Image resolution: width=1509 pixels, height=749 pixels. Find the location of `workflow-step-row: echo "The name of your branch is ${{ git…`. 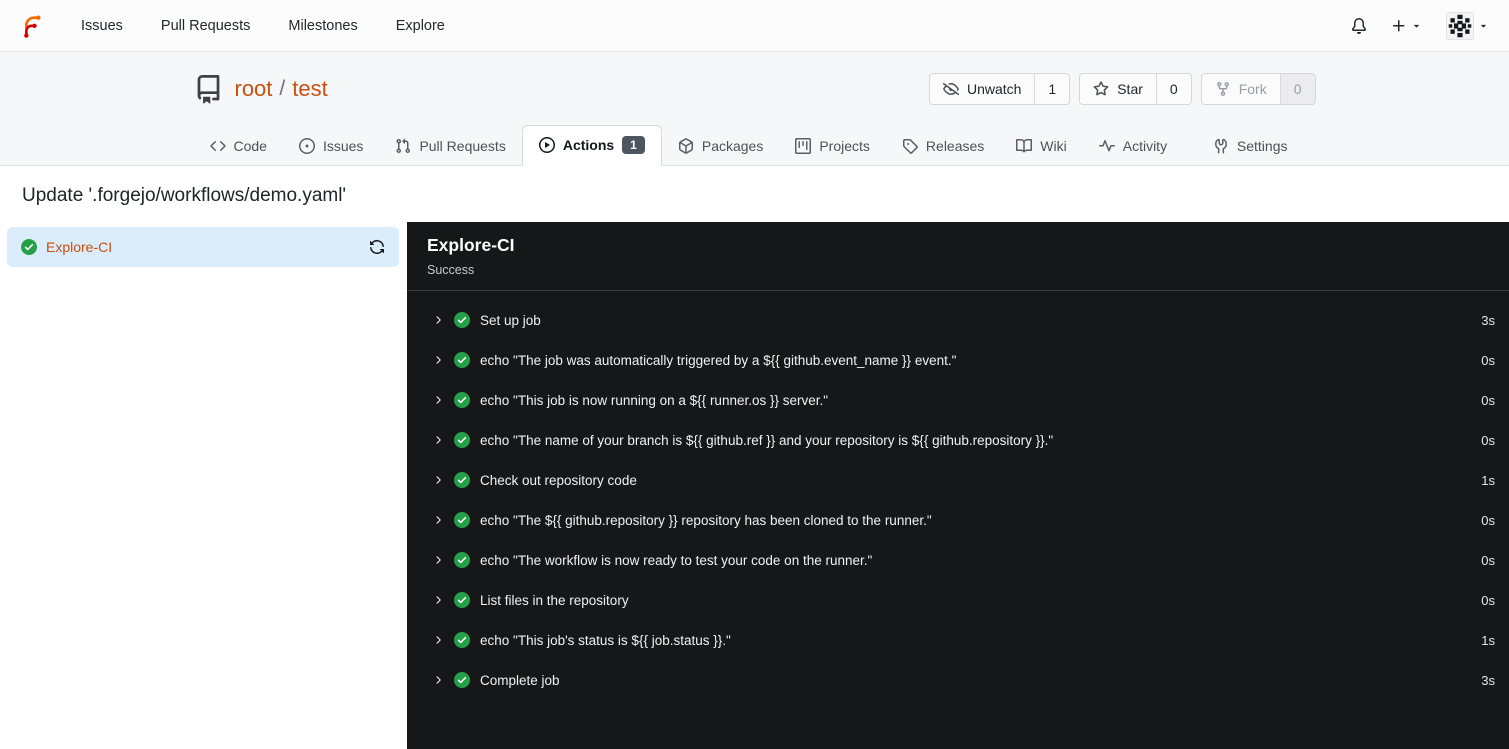

workflow-step-row: echo "The name of your branch is ${{ git… is located at coordinates (958, 440).